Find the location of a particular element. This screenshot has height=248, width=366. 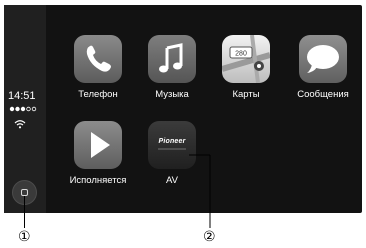

callout-2: ② is located at coordinates (209, 236).